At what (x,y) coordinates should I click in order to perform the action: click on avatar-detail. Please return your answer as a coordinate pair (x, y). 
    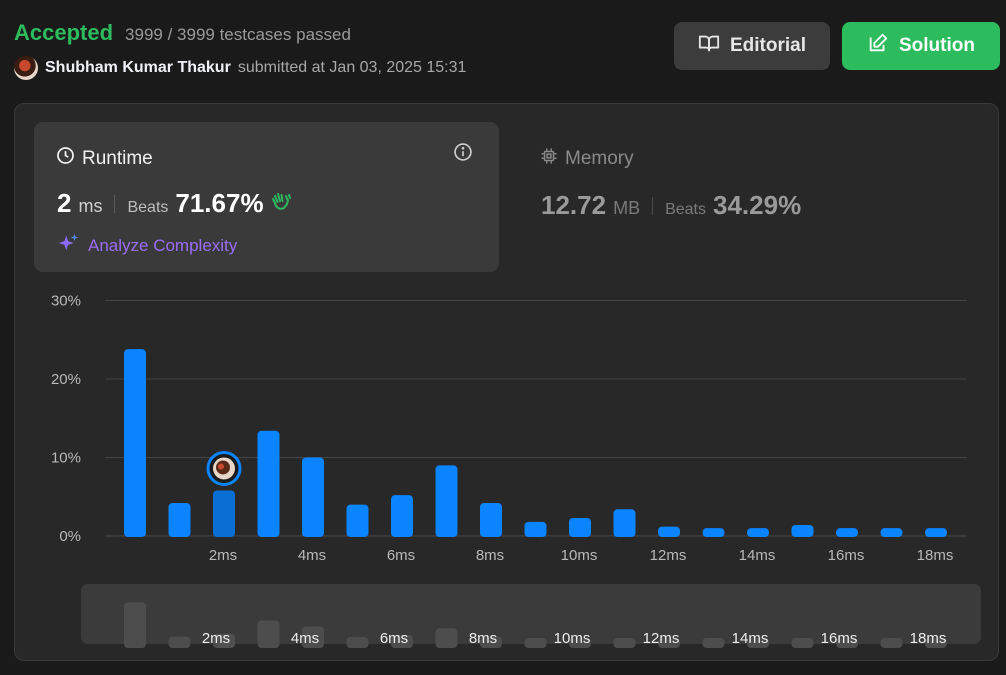
    Looking at the image, I should click on (221, 466).